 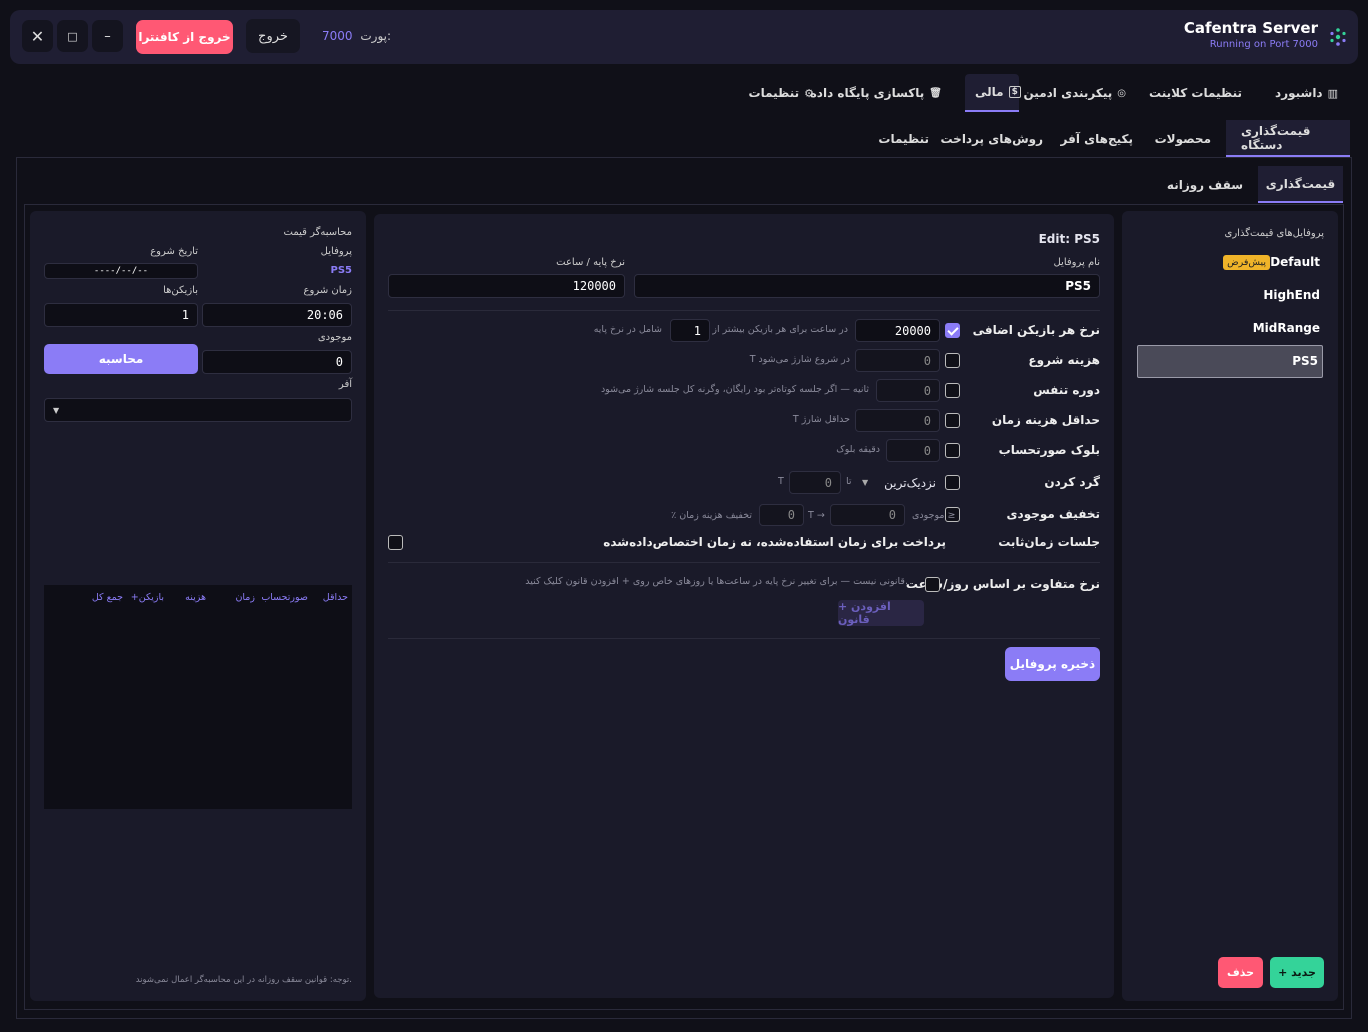 What do you see at coordinates (989, 92) in the screenshot?
I see `tab-label: مالی` at bounding box center [989, 92].